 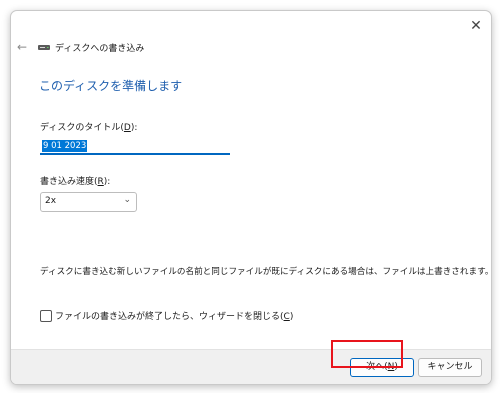 I want to click on button-bar: 次へ(N) キャンセル, so click(x=251, y=366).